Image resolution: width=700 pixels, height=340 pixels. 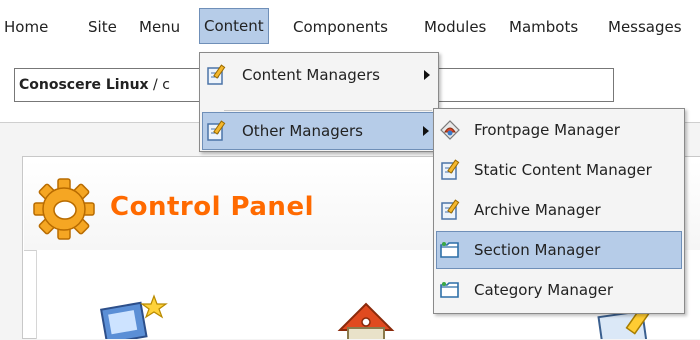 I want to click on menu-messages: Messages, so click(x=645, y=27).